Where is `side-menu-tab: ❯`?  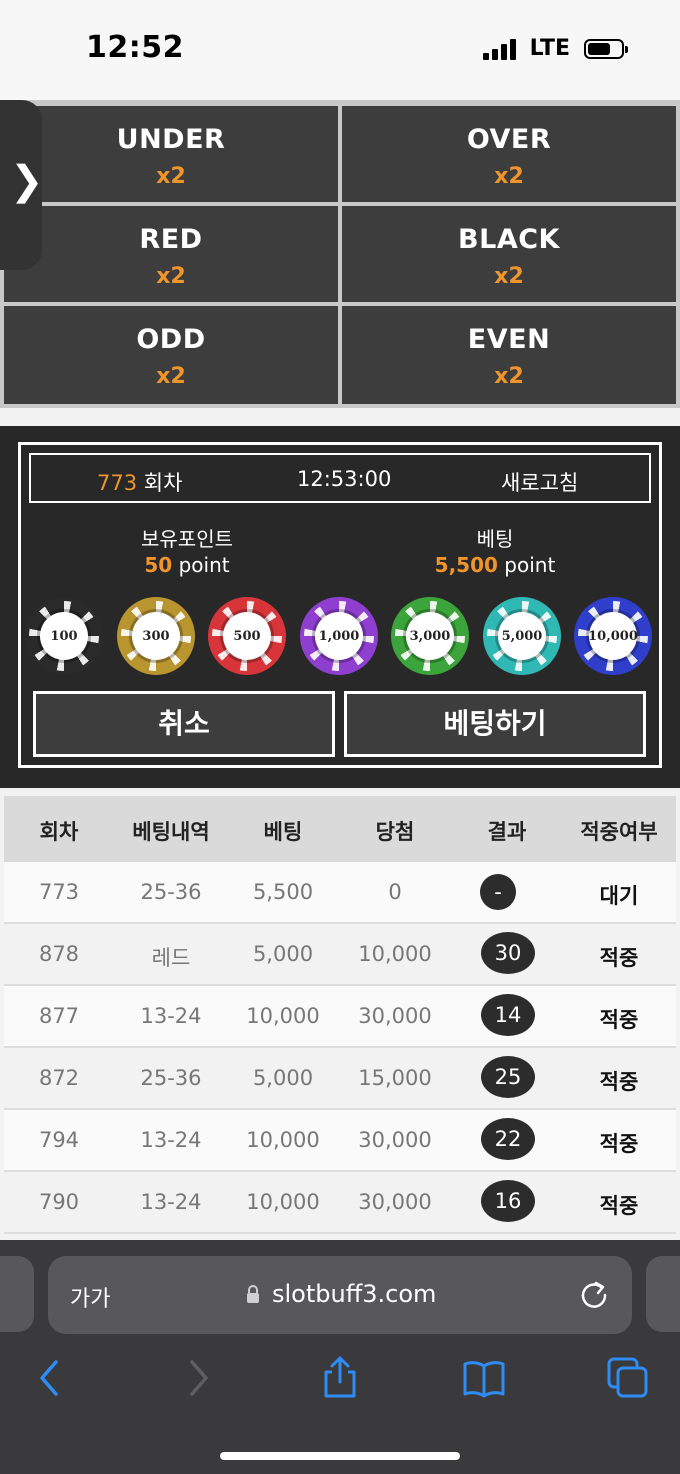
side-menu-tab: ❯ is located at coordinates (22, 185).